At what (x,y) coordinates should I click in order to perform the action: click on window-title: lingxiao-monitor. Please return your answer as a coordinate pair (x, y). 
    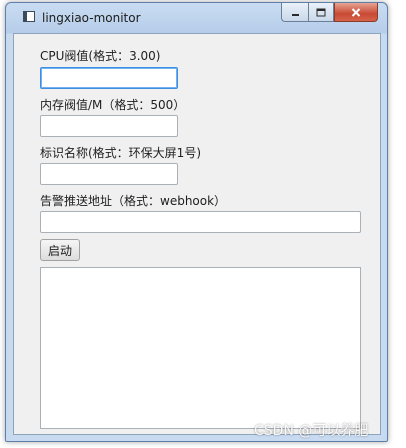
    Looking at the image, I should click on (91, 18).